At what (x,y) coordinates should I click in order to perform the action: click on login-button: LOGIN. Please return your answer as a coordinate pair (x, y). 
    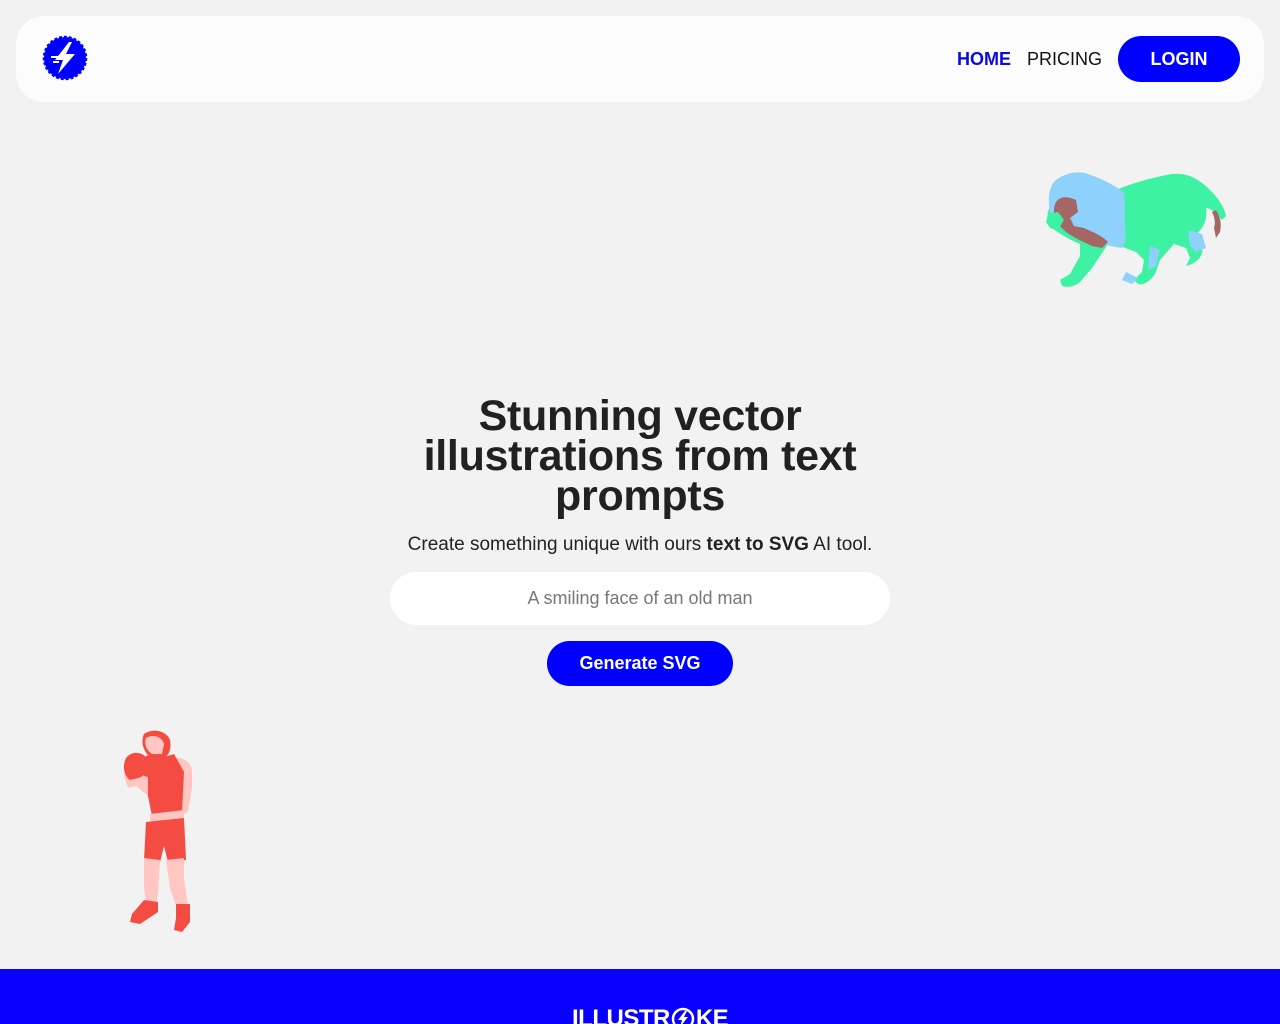
    Looking at the image, I should click on (1179, 59).